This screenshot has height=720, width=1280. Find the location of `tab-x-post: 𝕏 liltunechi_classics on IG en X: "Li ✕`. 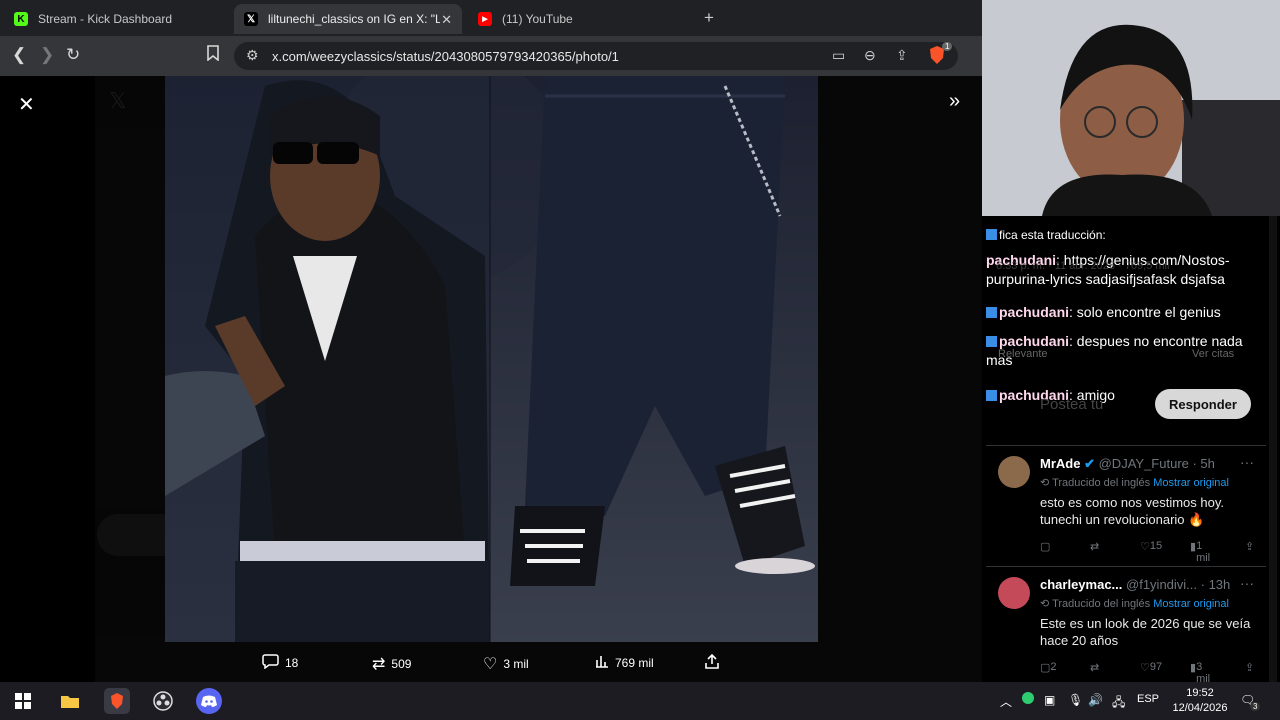

tab-x-post: 𝕏 liltunechi_classics on IG en X: "Li ✕ is located at coordinates (348, 19).